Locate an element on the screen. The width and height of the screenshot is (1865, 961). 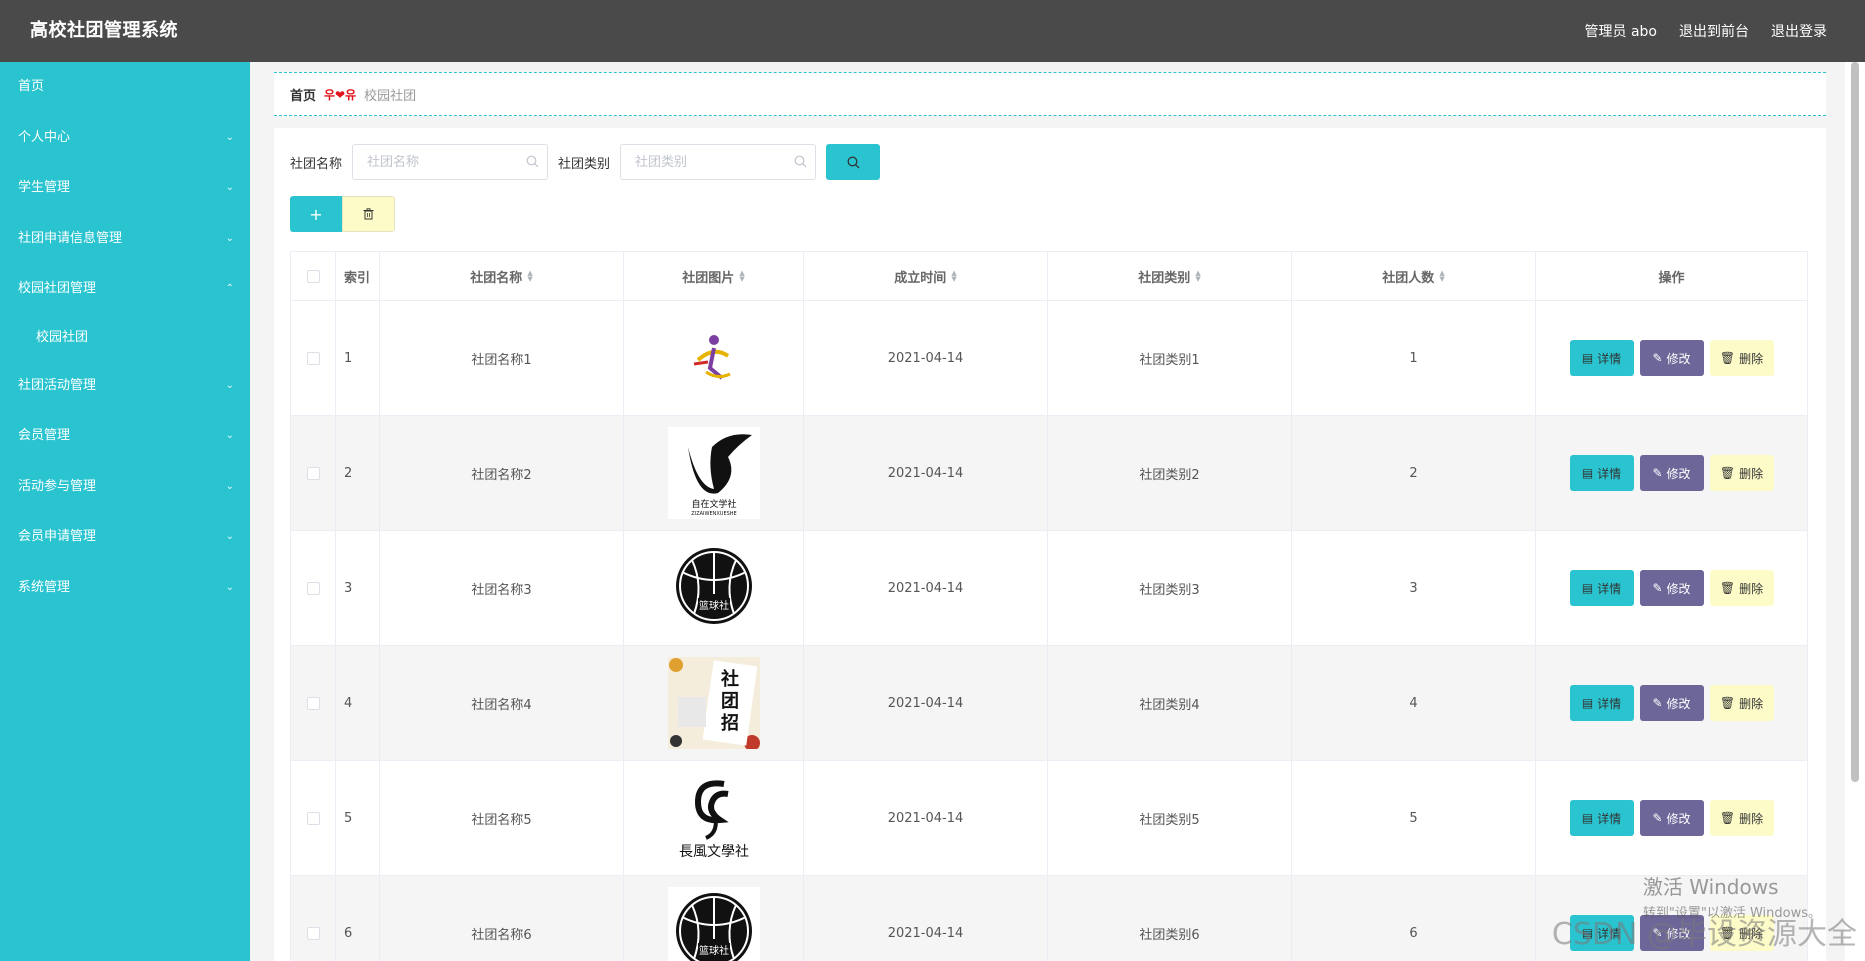
sidebar-subitem-campus-club: 校园社团 is located at coordinates (125, 338).